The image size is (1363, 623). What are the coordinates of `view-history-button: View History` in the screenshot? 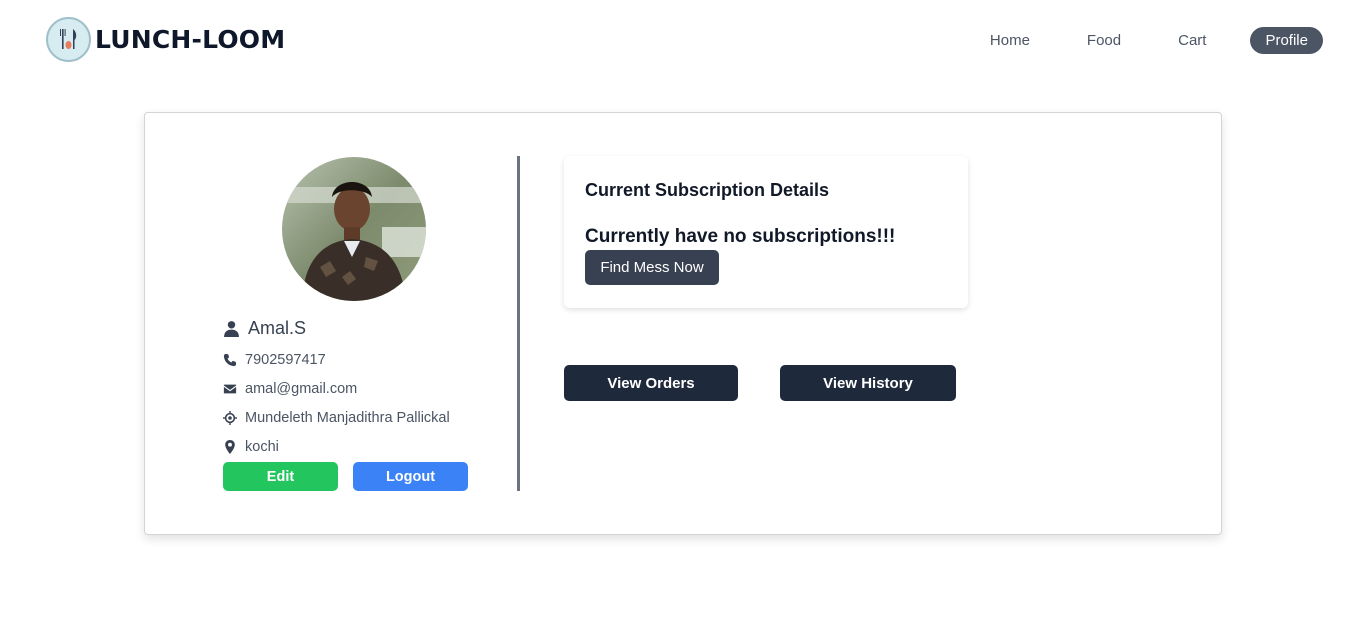 It's located at (868, 383).